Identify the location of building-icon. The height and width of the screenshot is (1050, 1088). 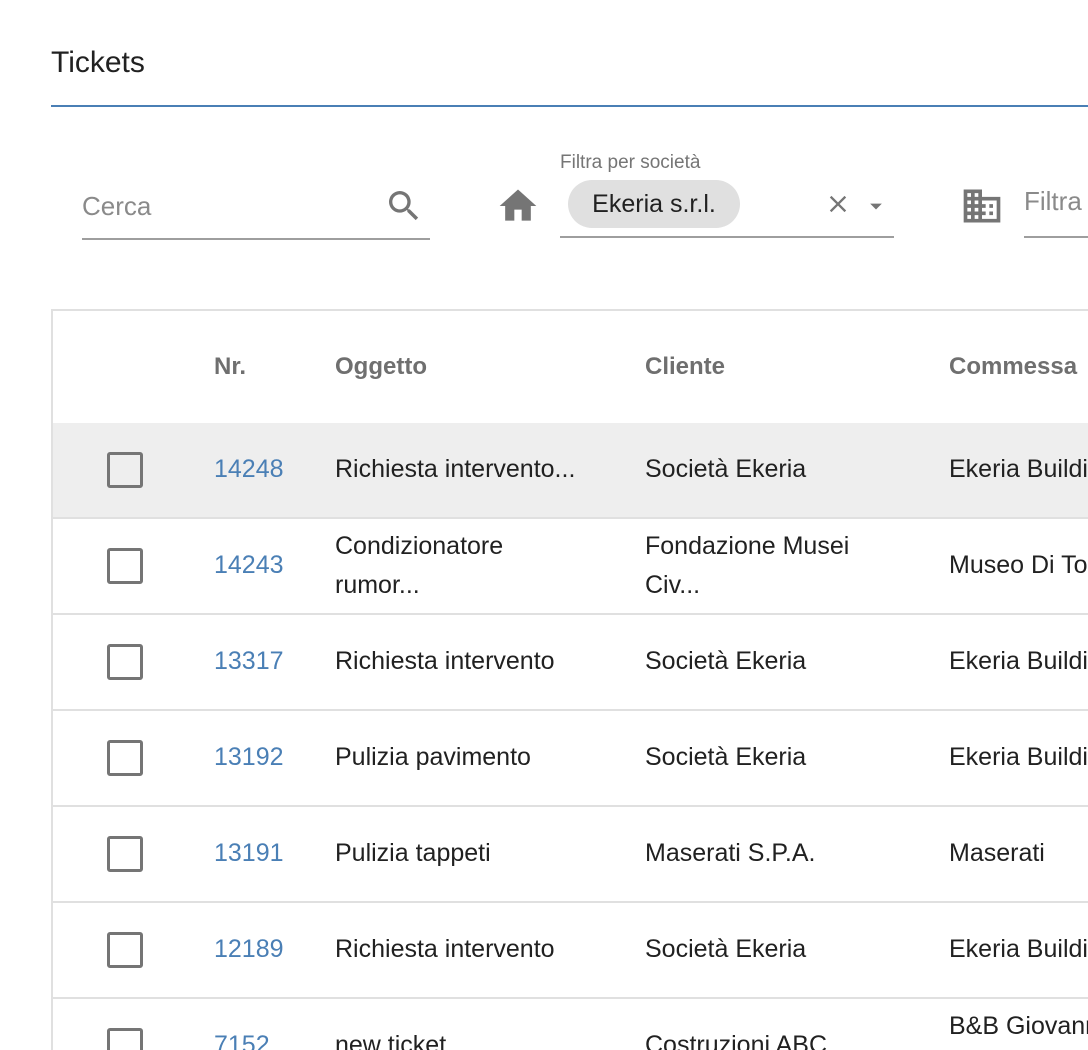
(982, 206).